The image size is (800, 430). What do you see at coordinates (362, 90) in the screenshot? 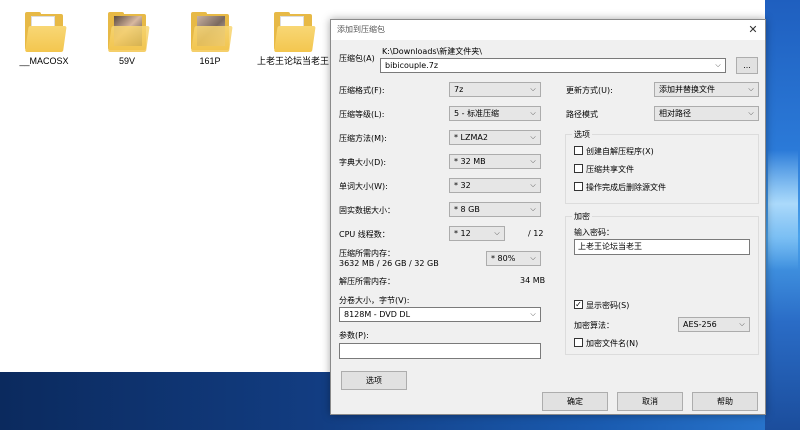
I see `format-label: 压缩格式(F):` at bounding box center [362, 90].